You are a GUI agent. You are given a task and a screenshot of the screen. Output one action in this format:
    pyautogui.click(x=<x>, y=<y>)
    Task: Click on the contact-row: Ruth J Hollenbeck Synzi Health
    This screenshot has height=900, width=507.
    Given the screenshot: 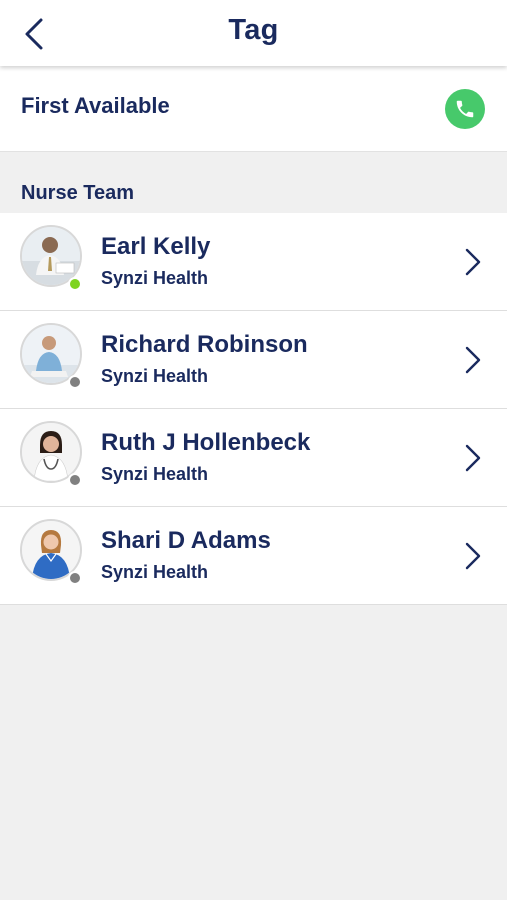 What is the action you would take?
    pyautogui.click(x=253, y=458)
    